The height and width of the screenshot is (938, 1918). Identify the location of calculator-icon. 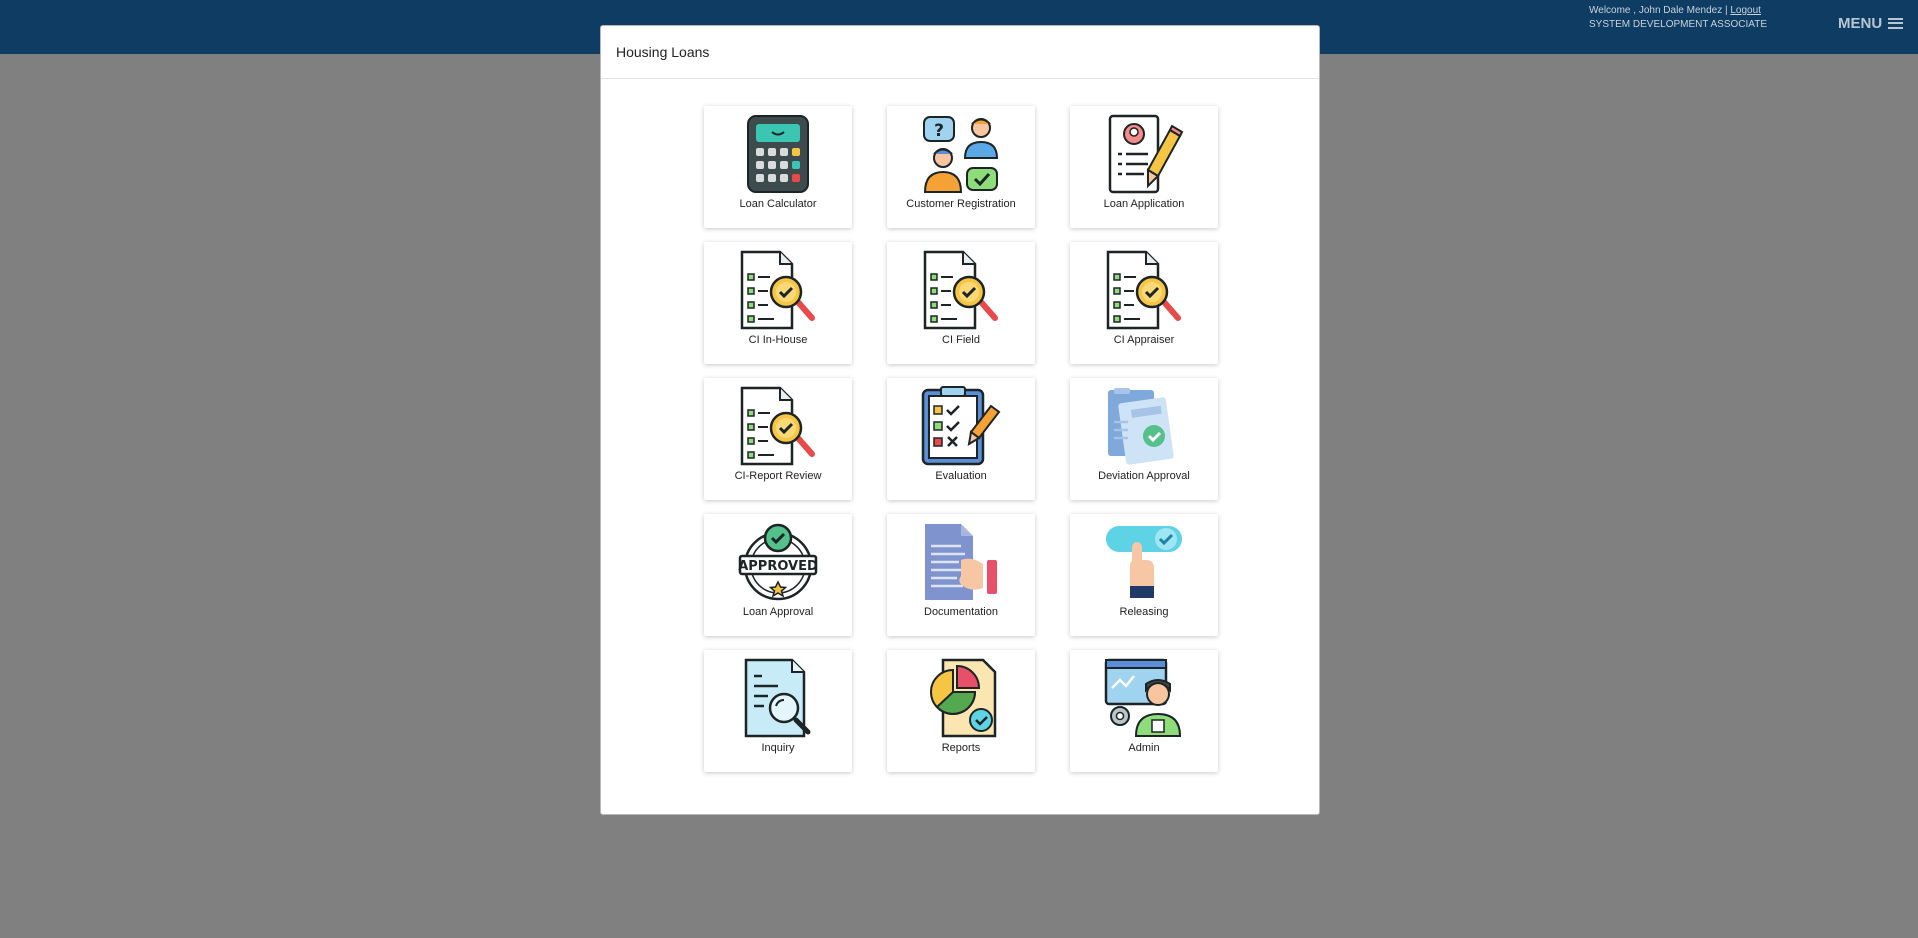
(778, 154).